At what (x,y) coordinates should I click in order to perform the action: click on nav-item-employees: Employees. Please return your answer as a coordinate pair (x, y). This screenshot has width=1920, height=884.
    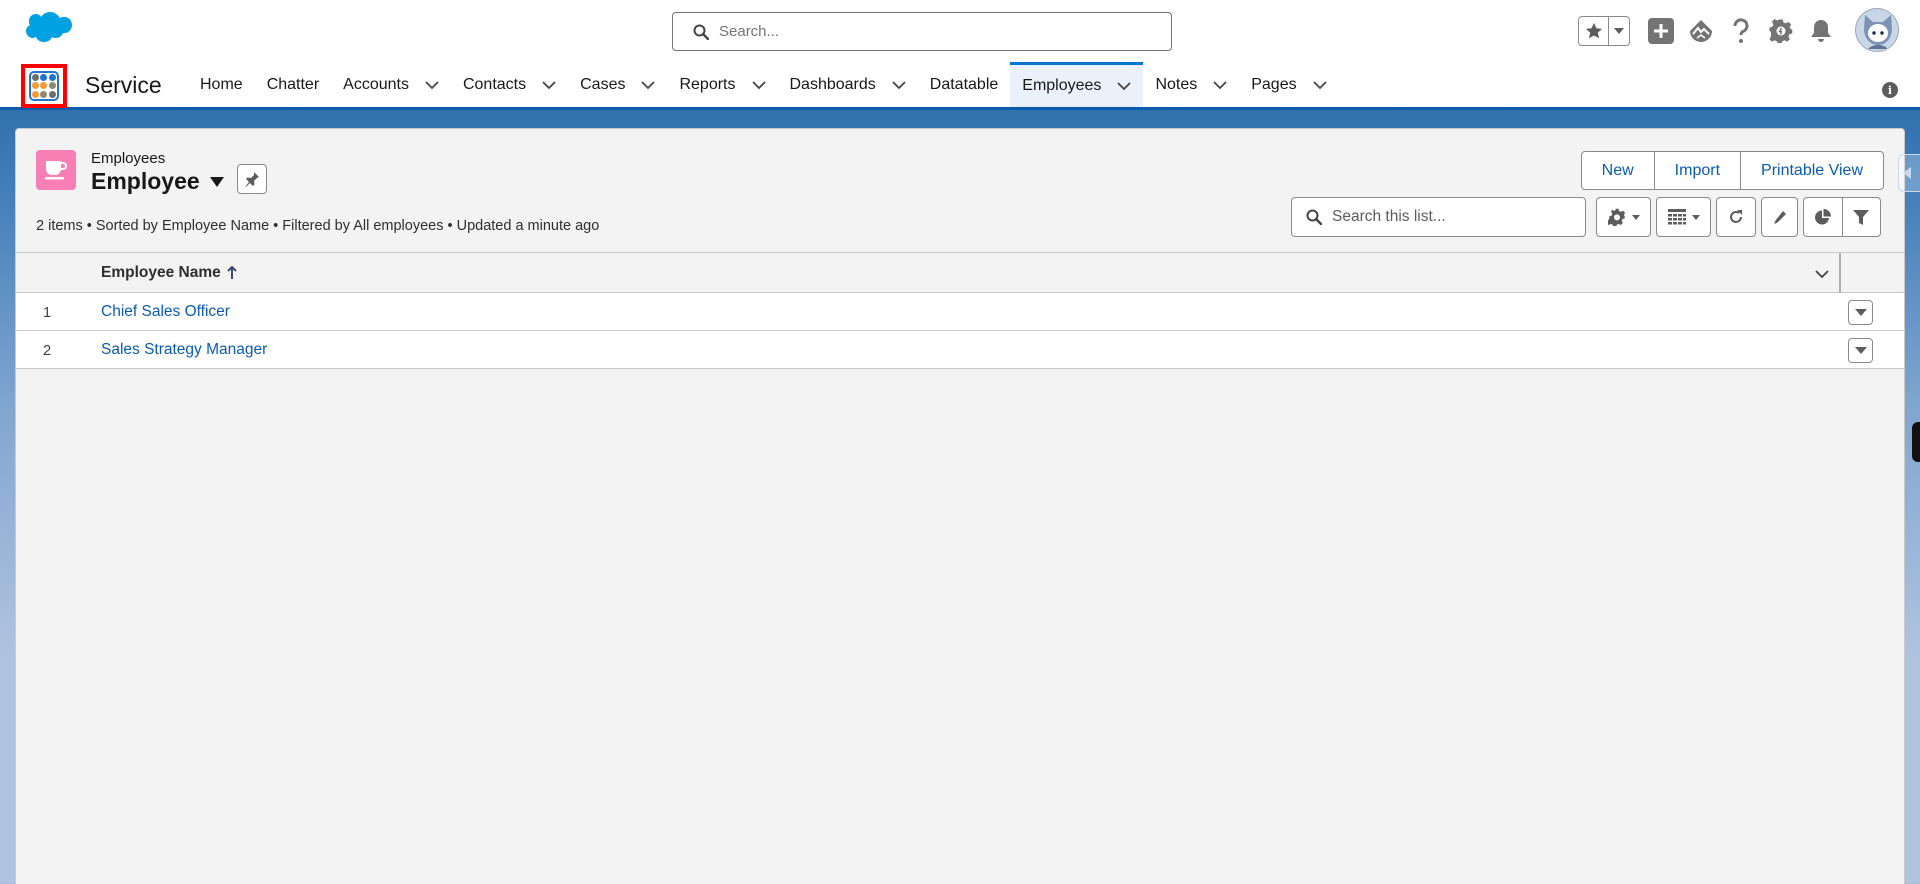
    Looking at the image, I should click on (1077, 84).